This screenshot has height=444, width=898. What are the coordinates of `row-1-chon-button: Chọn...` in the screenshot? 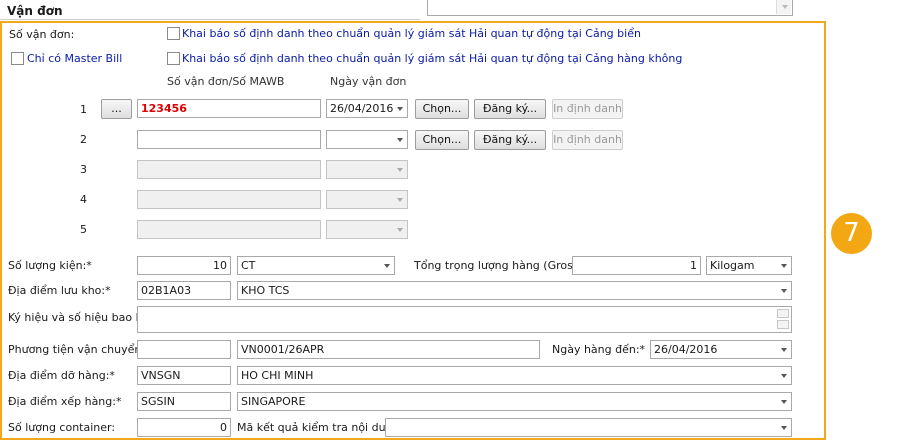 It's located at (442, 109).